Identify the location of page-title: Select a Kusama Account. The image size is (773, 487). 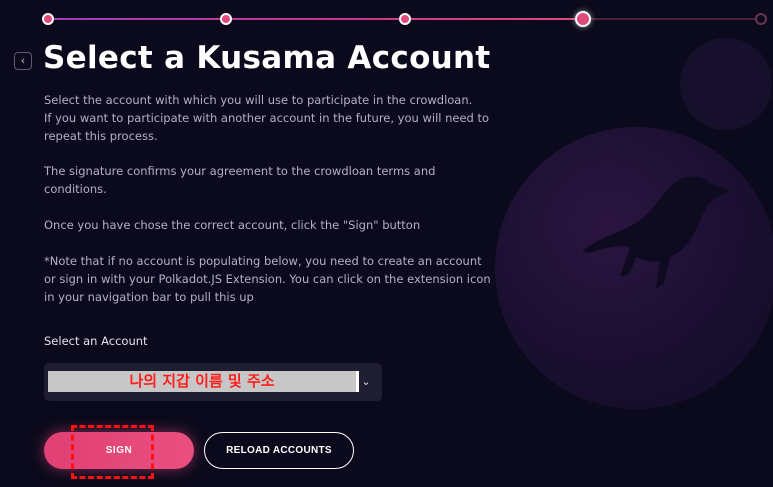
(267, 58).